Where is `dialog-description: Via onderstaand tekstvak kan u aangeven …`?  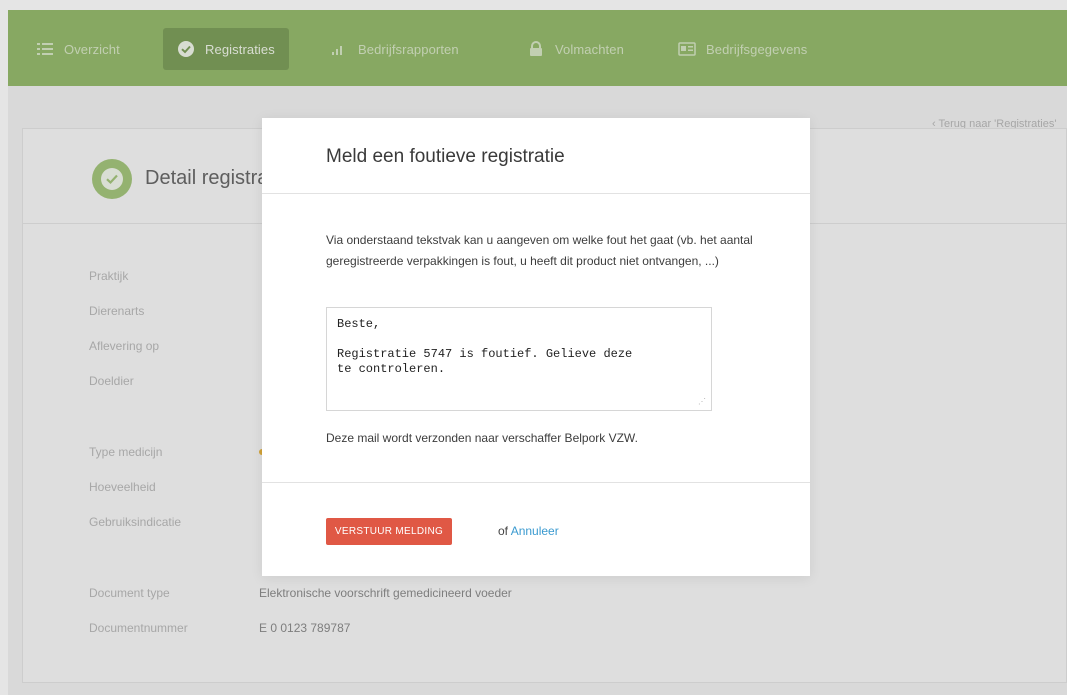
dialog-description: Via onderstaand tekstvak kan u aangeven … is located at coordinates (539, 250).